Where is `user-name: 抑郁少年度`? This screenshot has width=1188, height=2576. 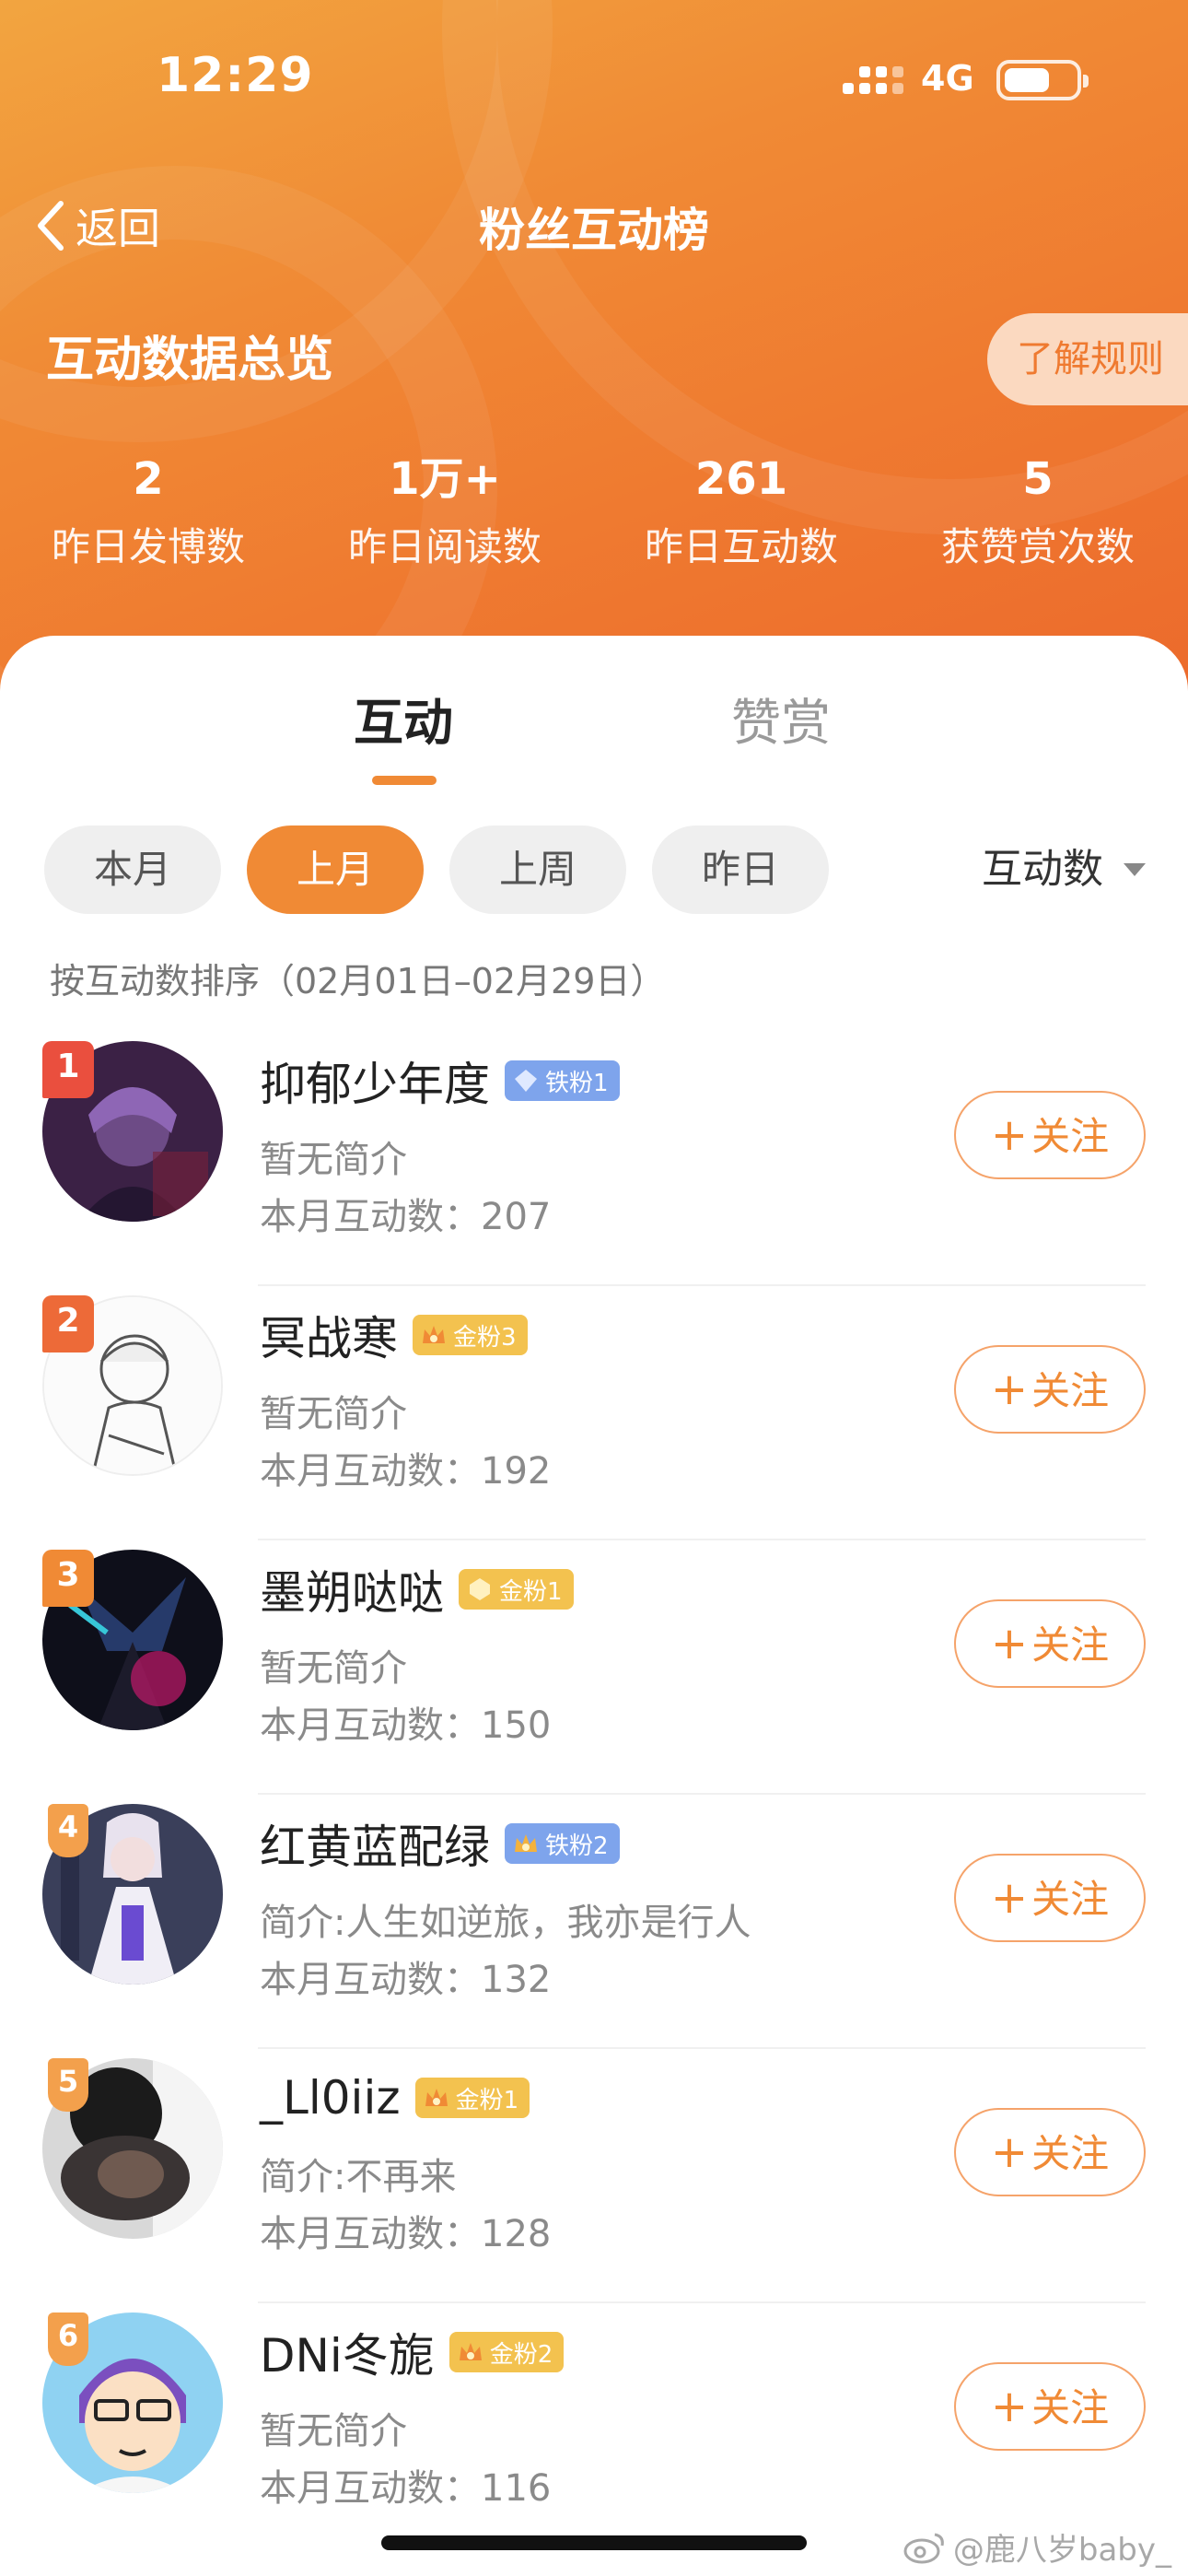
user-name: 抑郁少年度 is located at coordinates (375, 1081).